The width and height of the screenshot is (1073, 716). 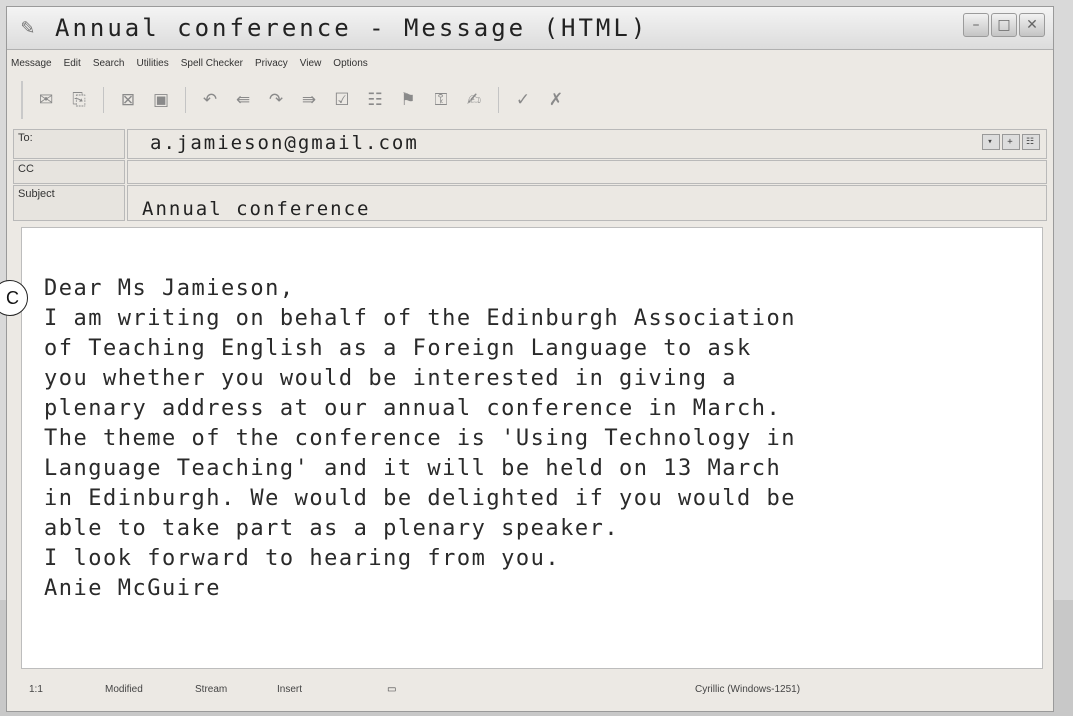 What do you see at coordinates (46, 100) in the screenshot?
I see `send-icon: ✉` at bounding box center [46, 100].